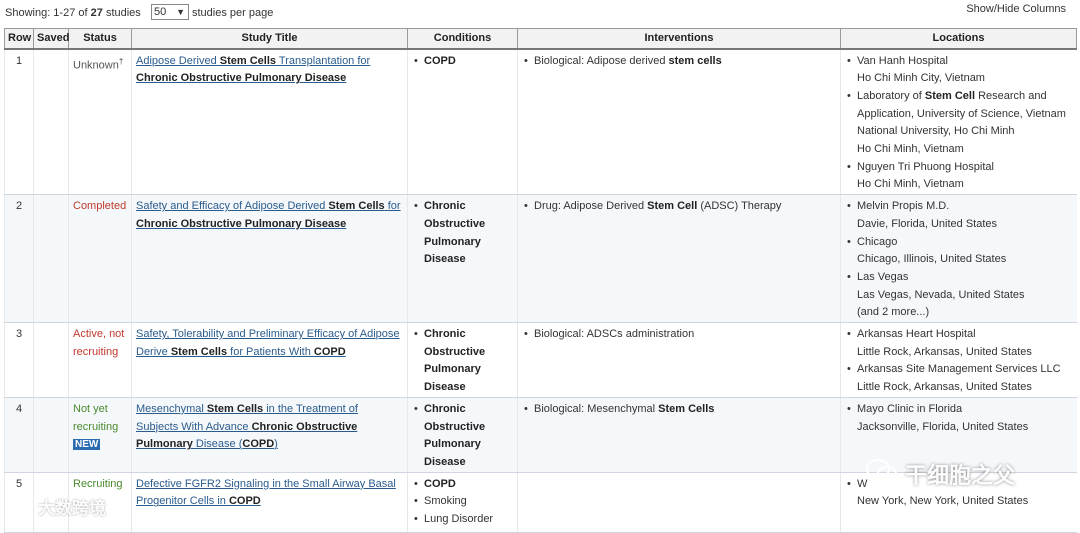 Image resolution: width=1080 pixels, height=533 pixels. What do you see at coordinates (19, 39) in the screenshot?
I see `col-row: Row` at bounding box center [19, 39].